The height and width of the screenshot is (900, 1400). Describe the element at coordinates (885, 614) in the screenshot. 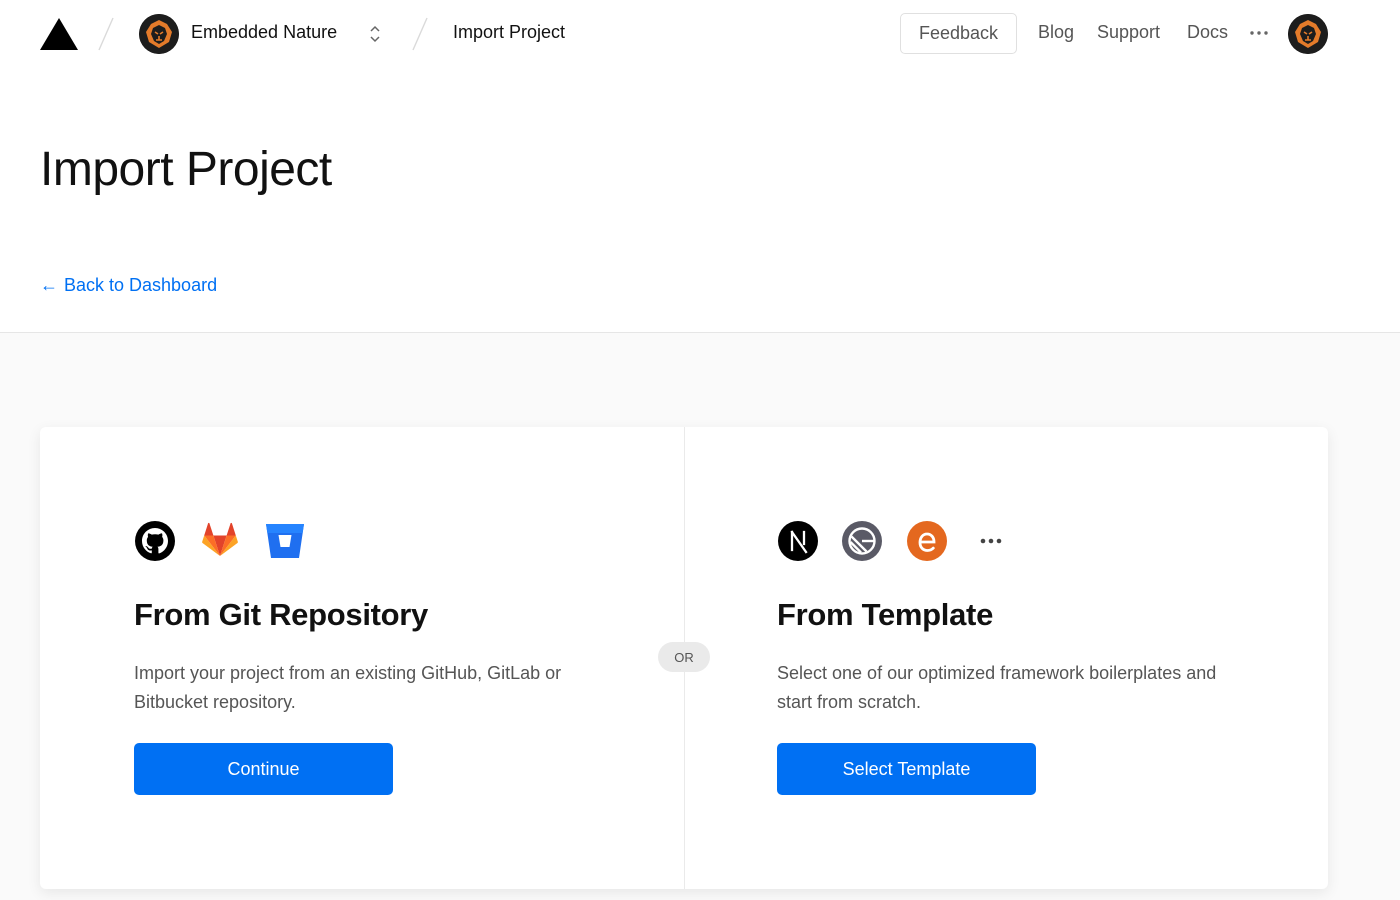

I see `template-option-title: From Template` at that location.